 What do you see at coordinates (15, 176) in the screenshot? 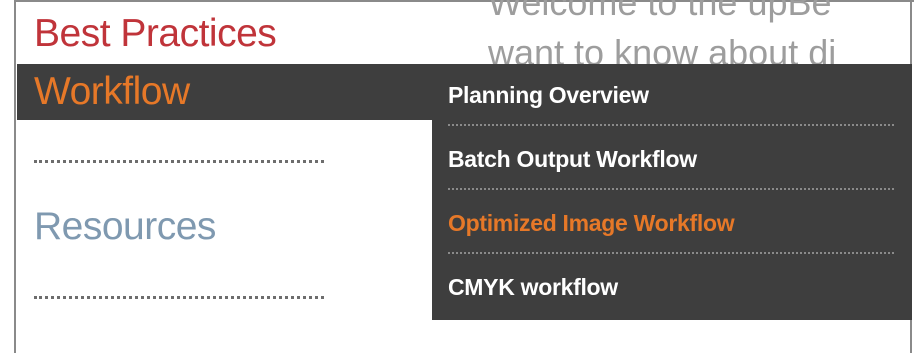
I see `frame-border-left` at bounding box center [15, 176].